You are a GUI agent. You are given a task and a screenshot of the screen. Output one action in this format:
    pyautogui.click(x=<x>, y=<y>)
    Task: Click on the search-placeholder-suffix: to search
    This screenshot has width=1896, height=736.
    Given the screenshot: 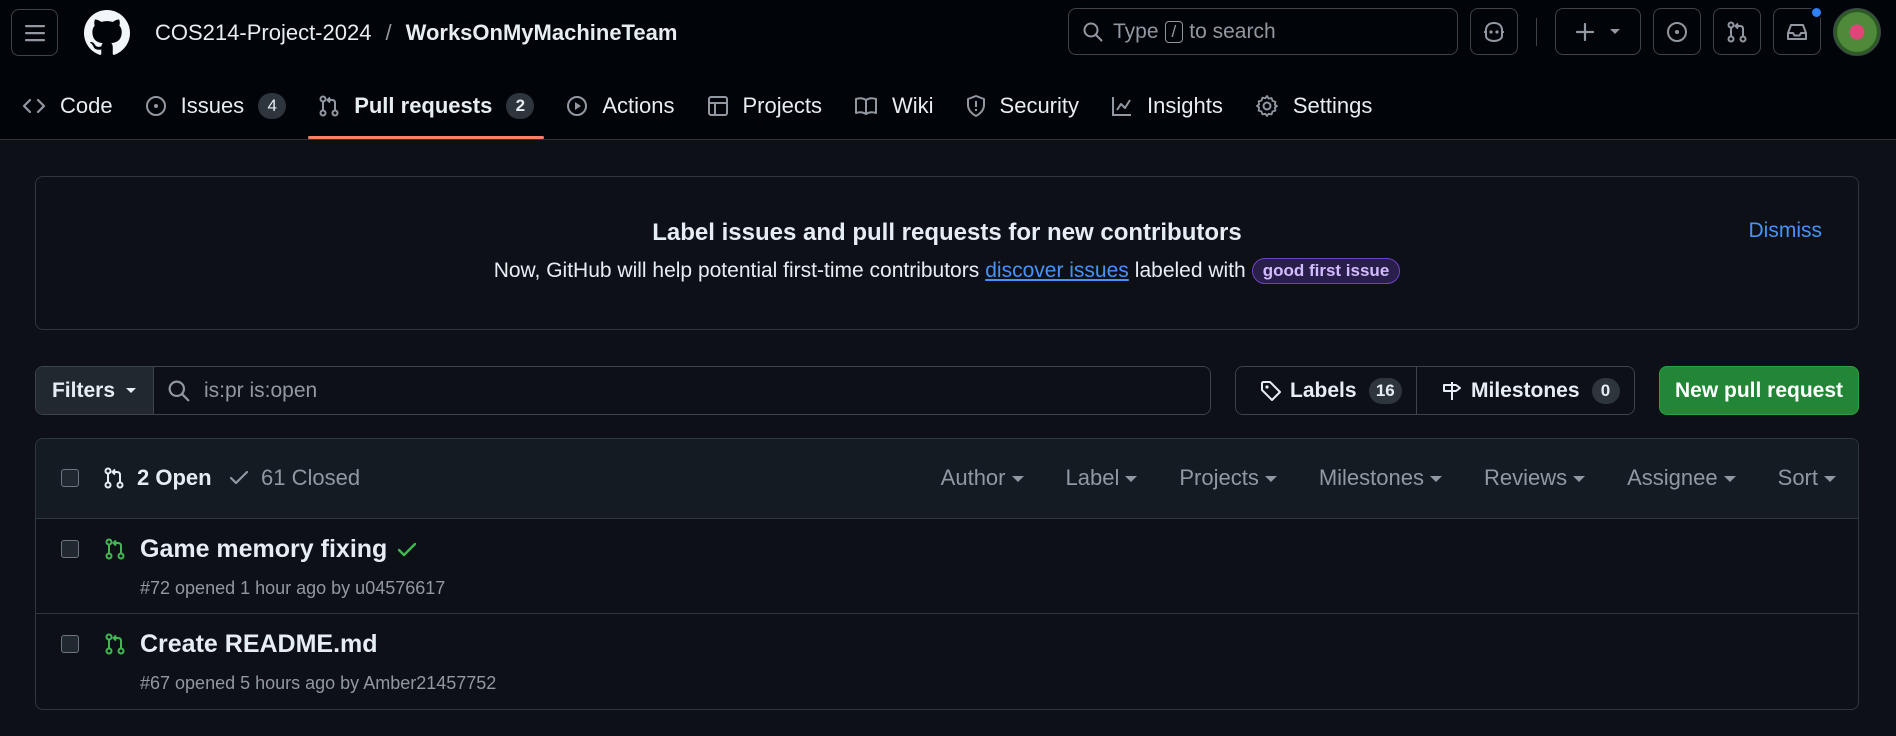 What is the action you would take?
    pyautogui.click(x=1232, y=31)
    